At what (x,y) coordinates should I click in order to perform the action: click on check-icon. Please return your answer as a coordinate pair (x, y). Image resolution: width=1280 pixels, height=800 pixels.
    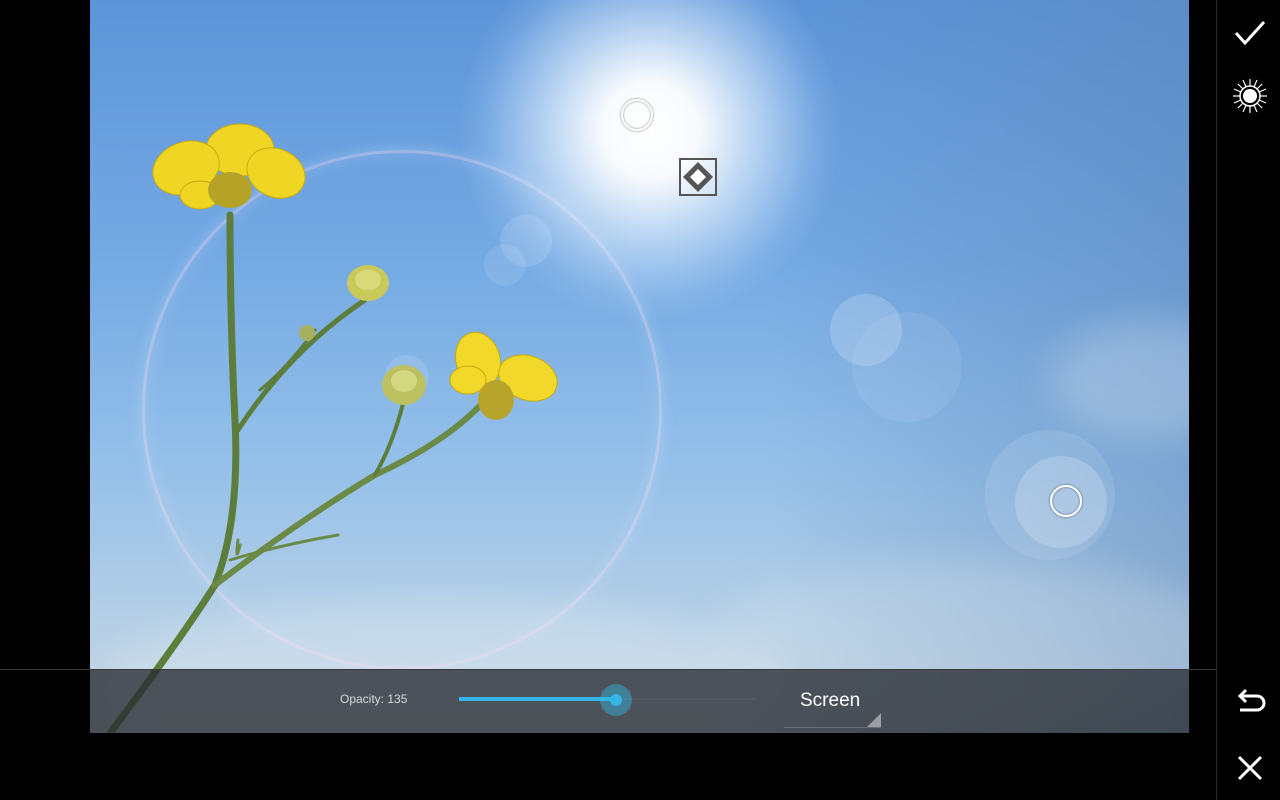
    Looking at the image, I should click on (1250, 33).